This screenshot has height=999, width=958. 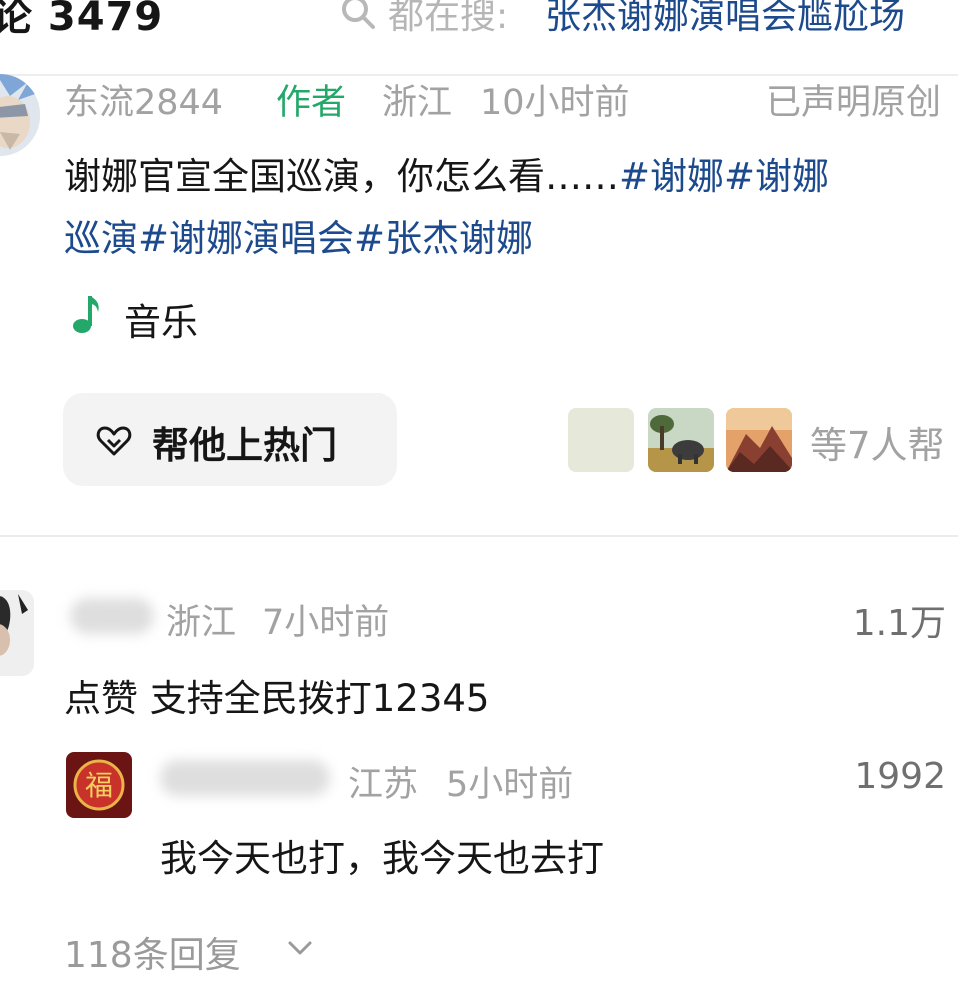 I want to click on post-text-line-1: 谢娜官宣全国巡演，你怎么看……#谢娜#谢娜, so click(x=446, y=173).